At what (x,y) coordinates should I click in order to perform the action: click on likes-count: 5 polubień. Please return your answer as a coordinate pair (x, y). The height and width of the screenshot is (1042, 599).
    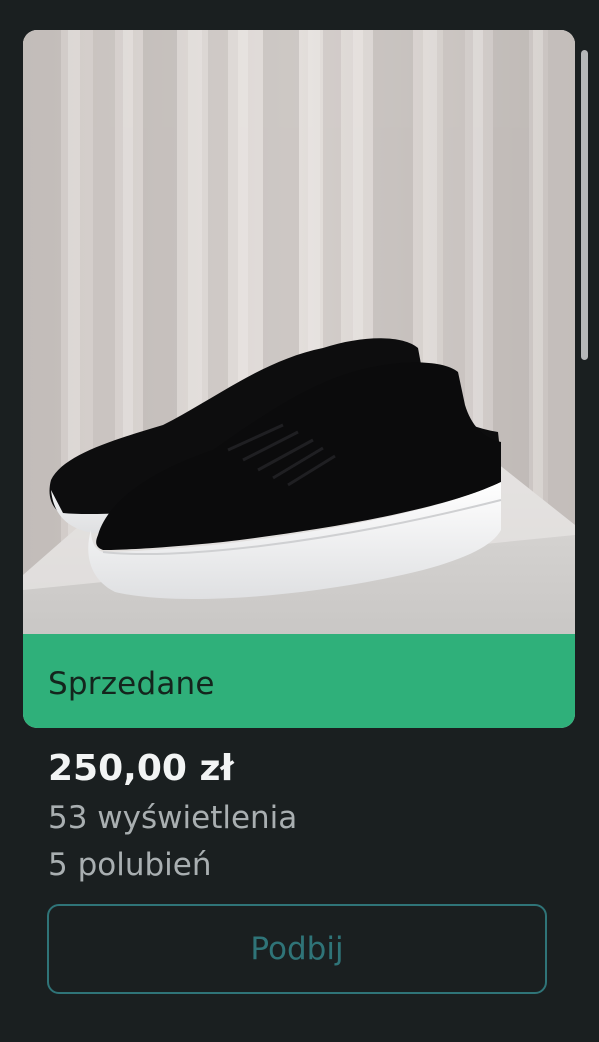
    Looking at the image, I should click on (130, 865).